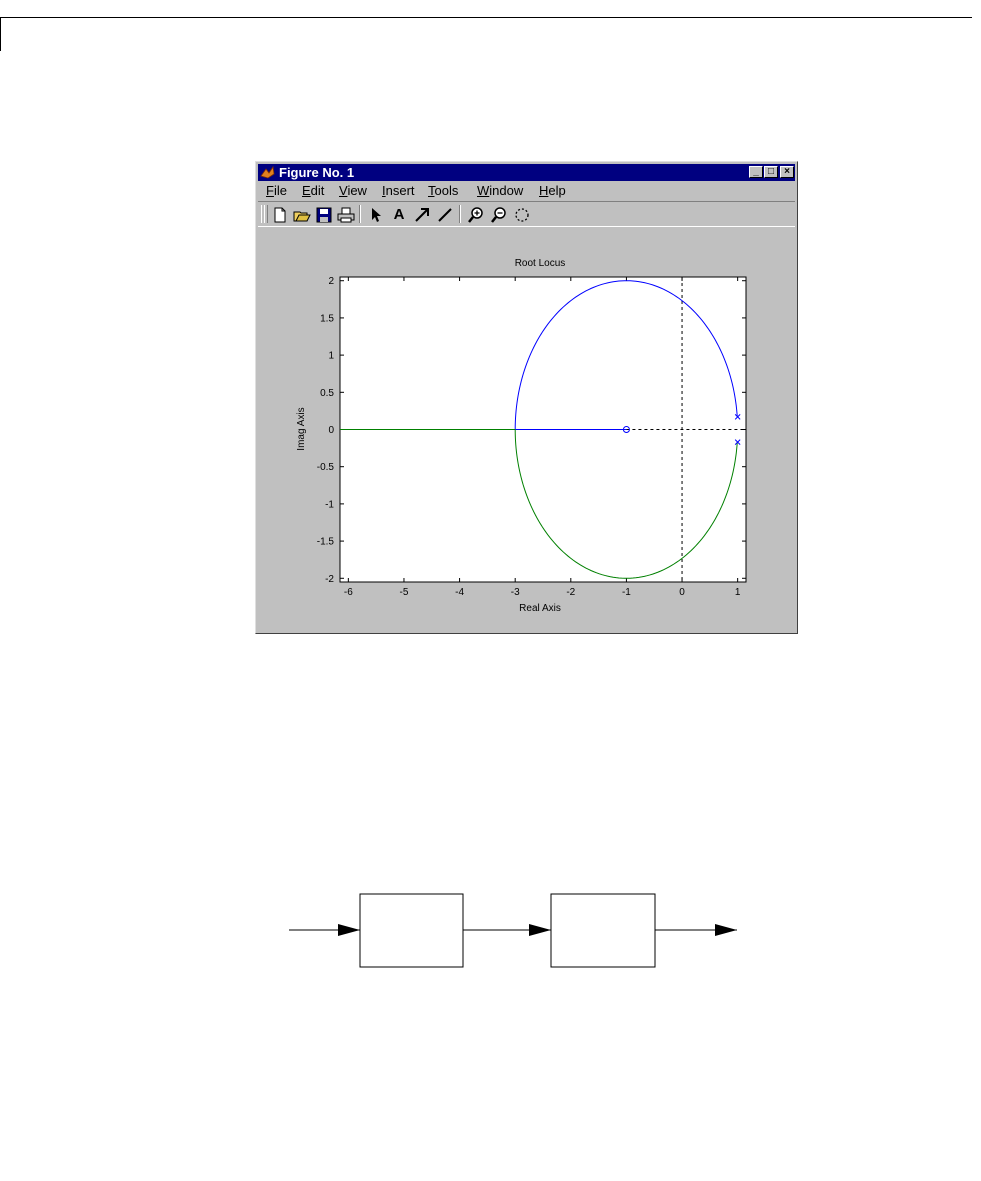 This screenshot has height=1181, width=981. I want to click on y-tick-label: 1.5, so click(327, 318).